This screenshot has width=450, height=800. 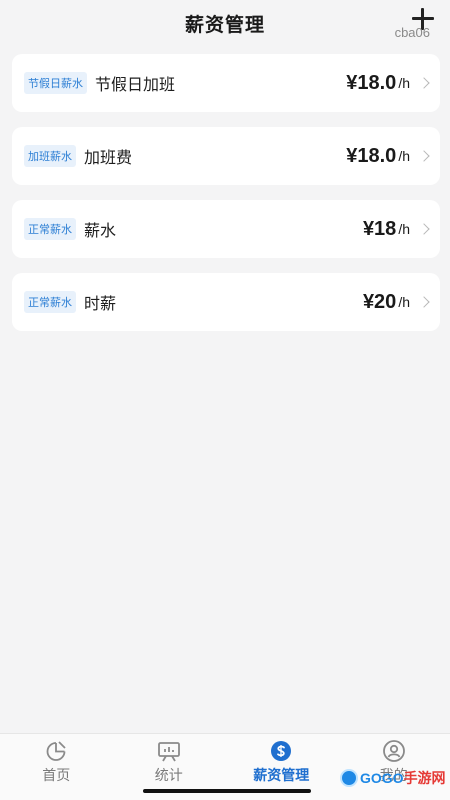 I want to click on watermark-icon, so click(x=349, y=778).